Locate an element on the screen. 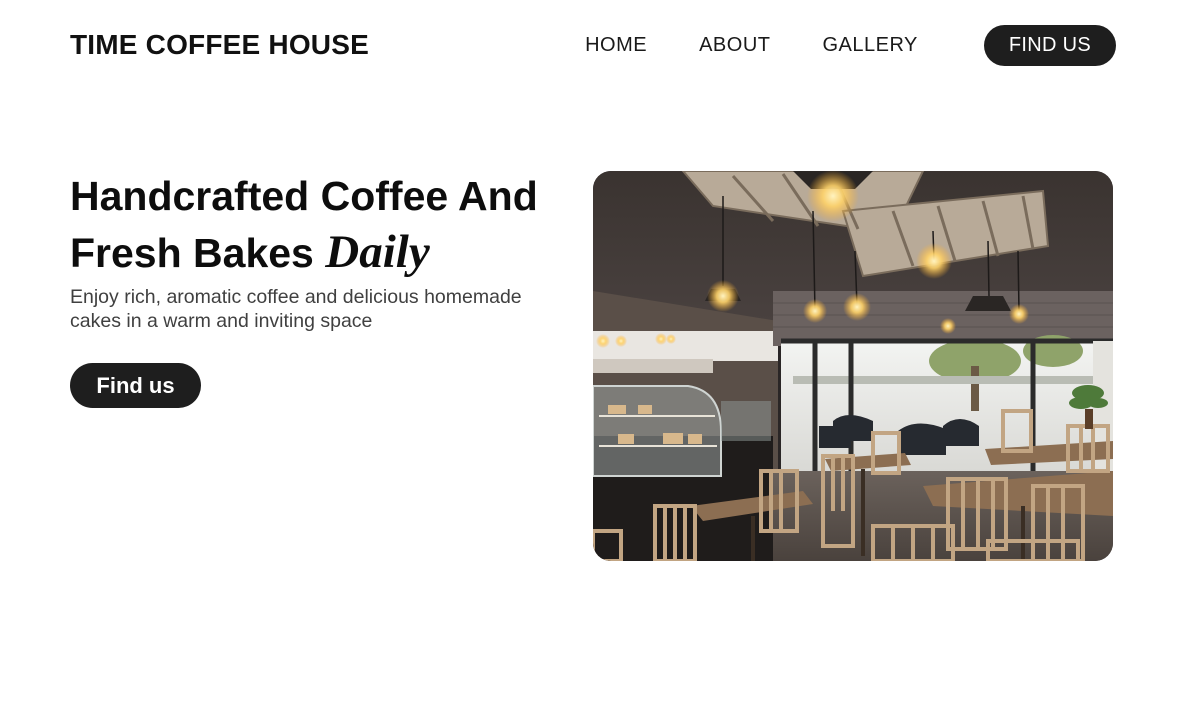 This screenshot has width=1184, height=718. find-us-nav-button: FIND US is located at coordinates (1049, 45).